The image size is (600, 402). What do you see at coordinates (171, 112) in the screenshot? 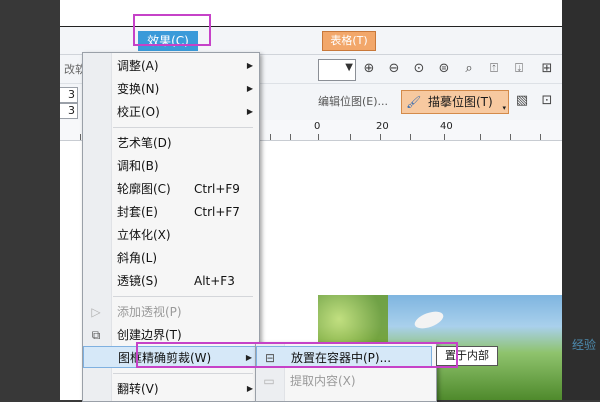
I see `menu-item-correct: 校正(O) ▶` at bounding box center [171, 112].